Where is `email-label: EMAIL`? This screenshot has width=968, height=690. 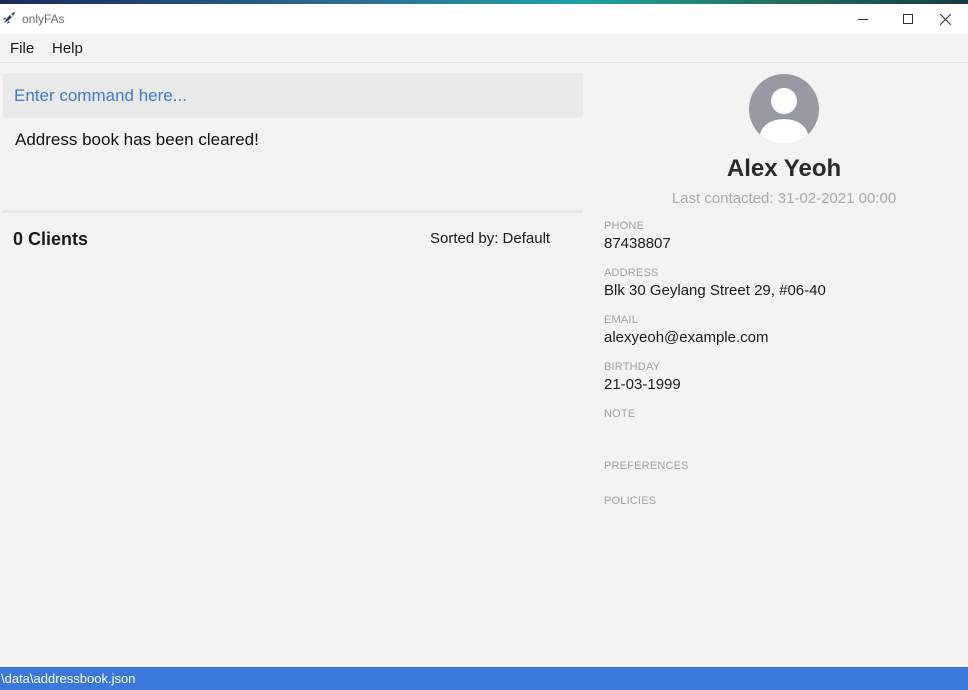
email-label: EMAIL is located at coordinates (621, 320).